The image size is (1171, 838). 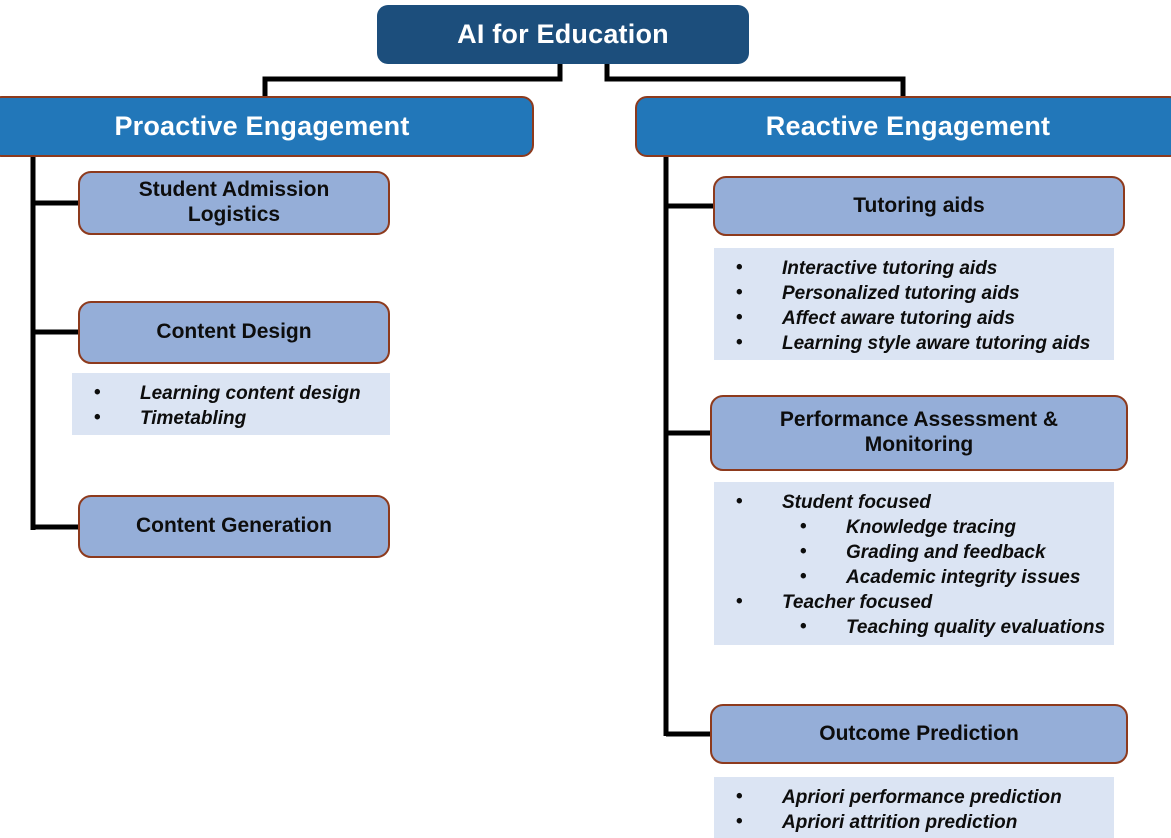 I want to click on edge-root-to-reactive, so click(x=755, y=80).